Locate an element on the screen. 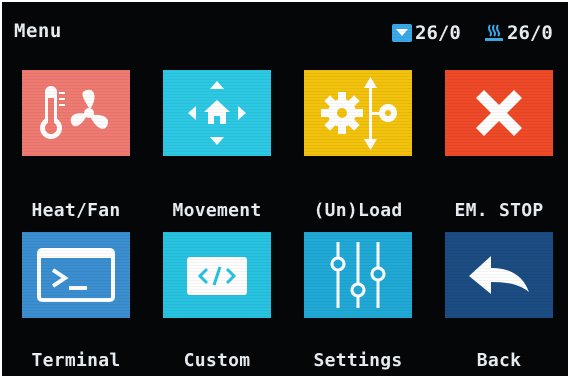 This screenshot has height=378, width=570. settings-label: Settings is located at coordinates (358, 360).